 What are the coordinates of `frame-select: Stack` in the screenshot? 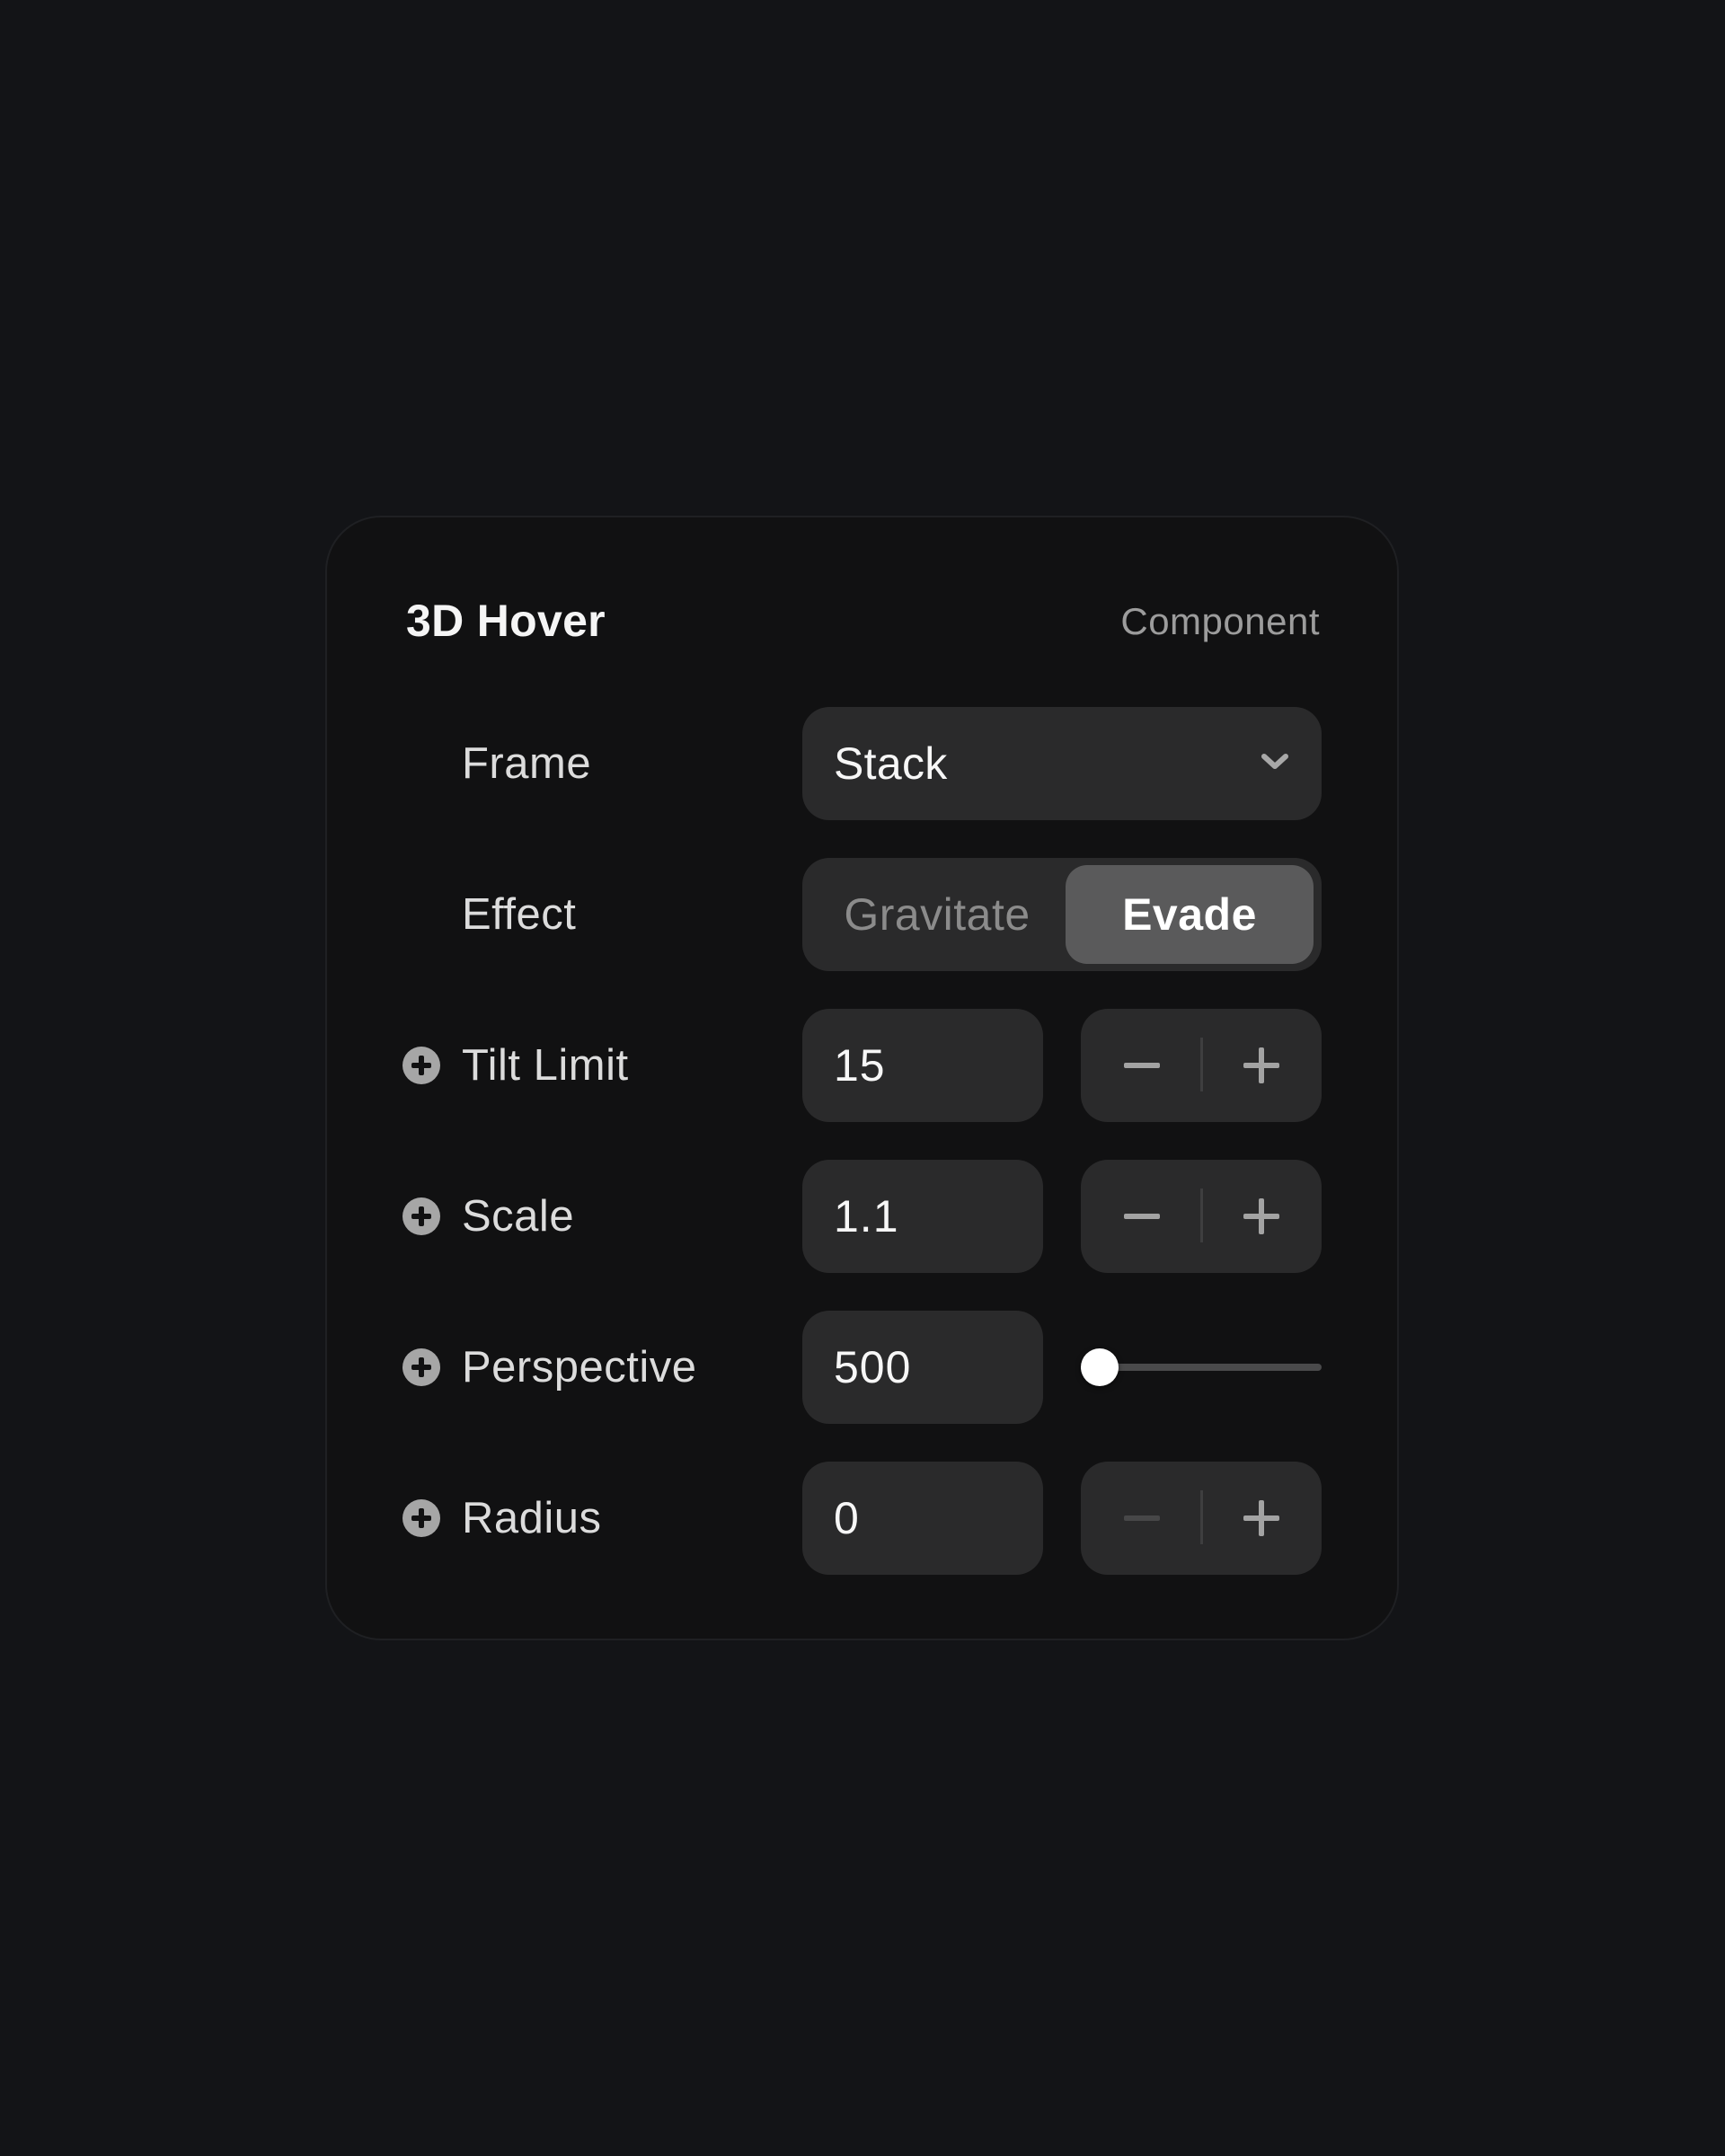 It's located at (1062, 763).